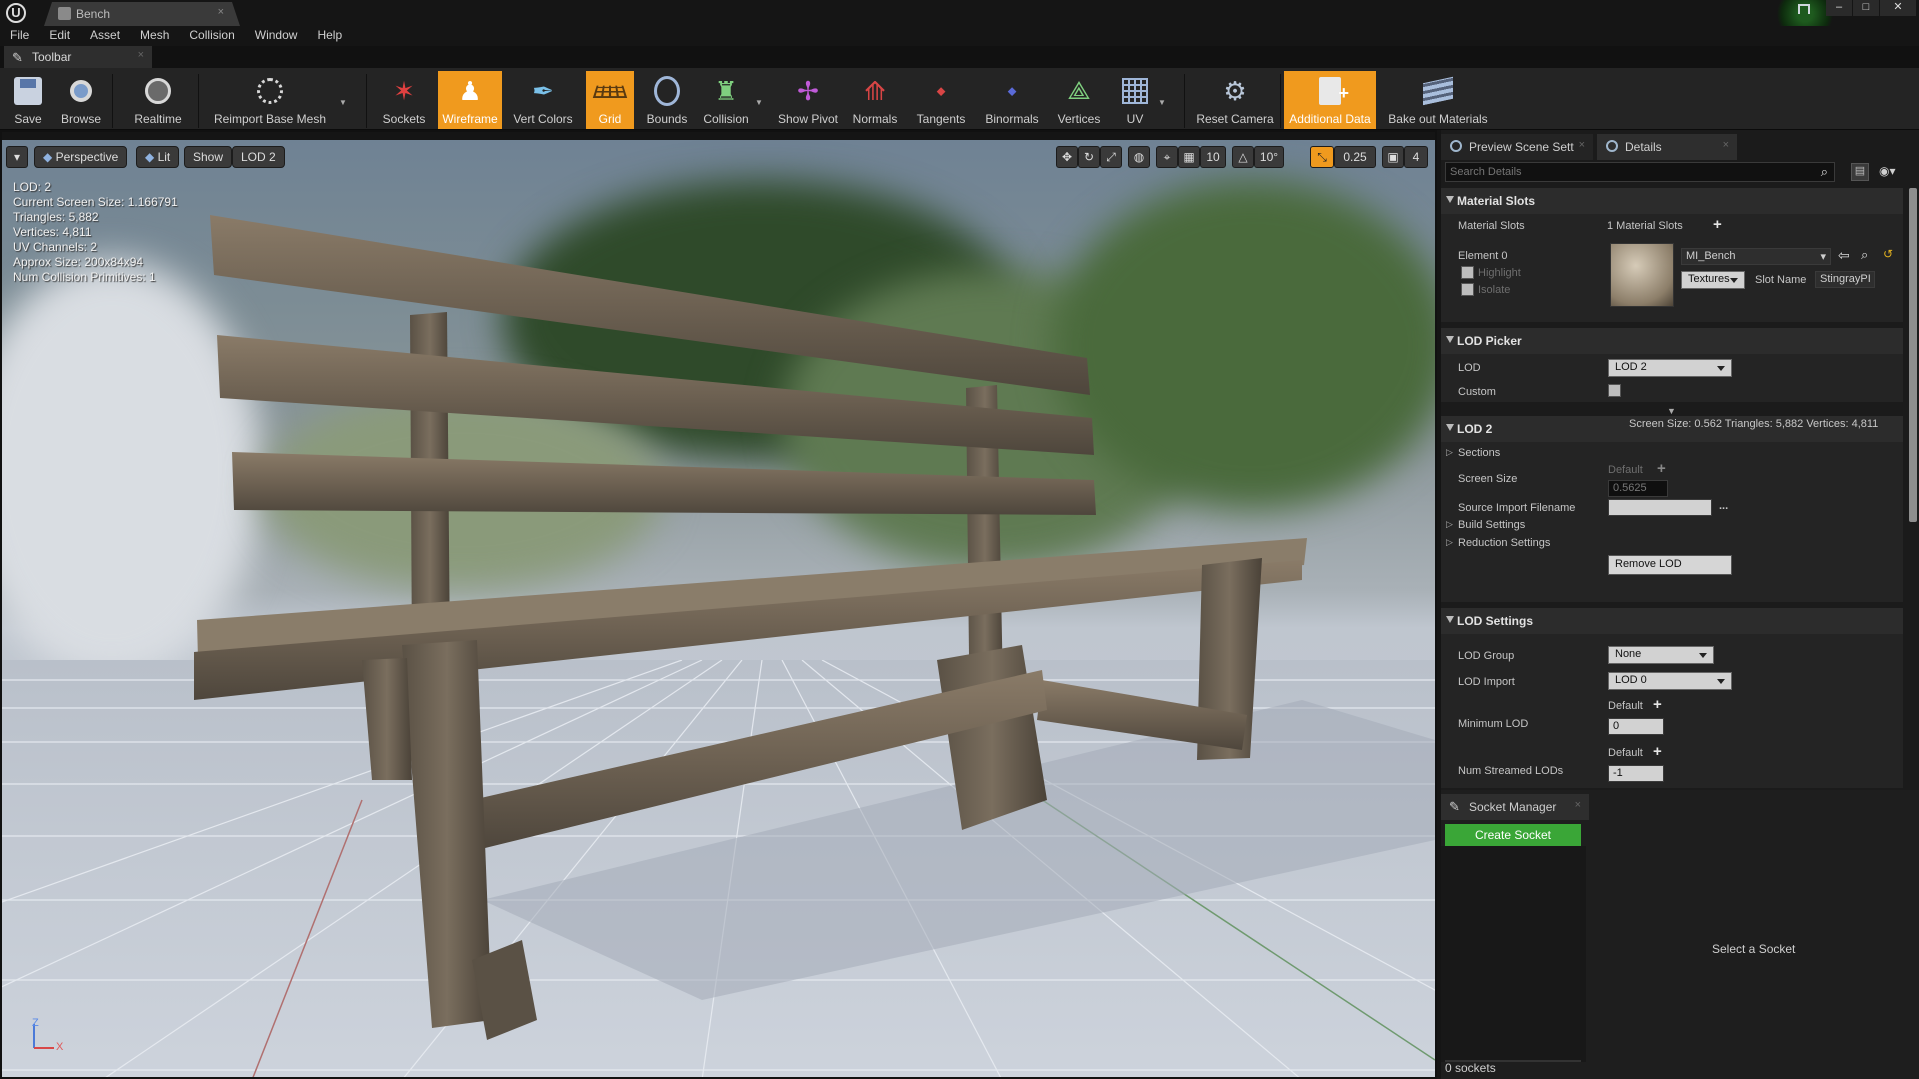 The image size is (1919, 1079). Describe the element at coordinates (1578, 805) in the screenshot. I see `socket-manager-tab-close-icon: ×` at that location.